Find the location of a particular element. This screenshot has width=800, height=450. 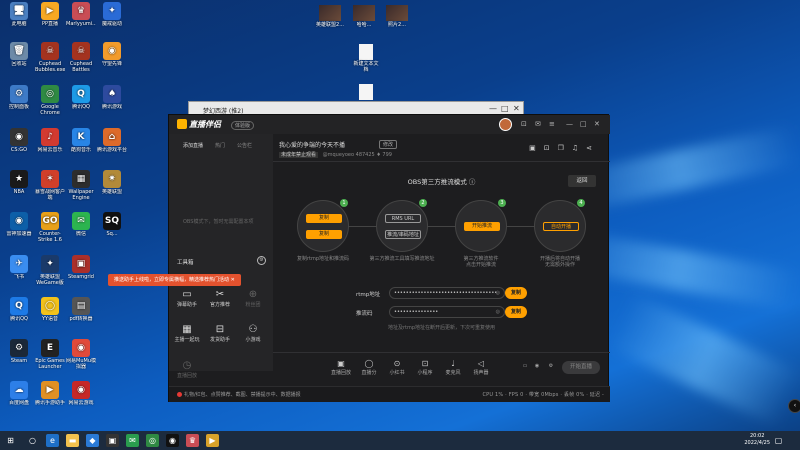

tool-replay: ◷ 直播回放 is located at coordinates (187, 369).